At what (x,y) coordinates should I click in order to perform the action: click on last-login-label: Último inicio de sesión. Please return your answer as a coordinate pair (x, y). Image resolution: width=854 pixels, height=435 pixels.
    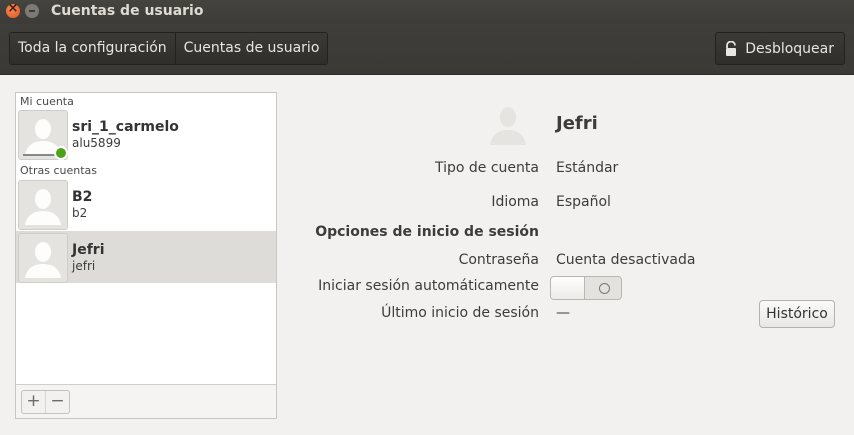
    Looking at the image, I should click on (460, 313).